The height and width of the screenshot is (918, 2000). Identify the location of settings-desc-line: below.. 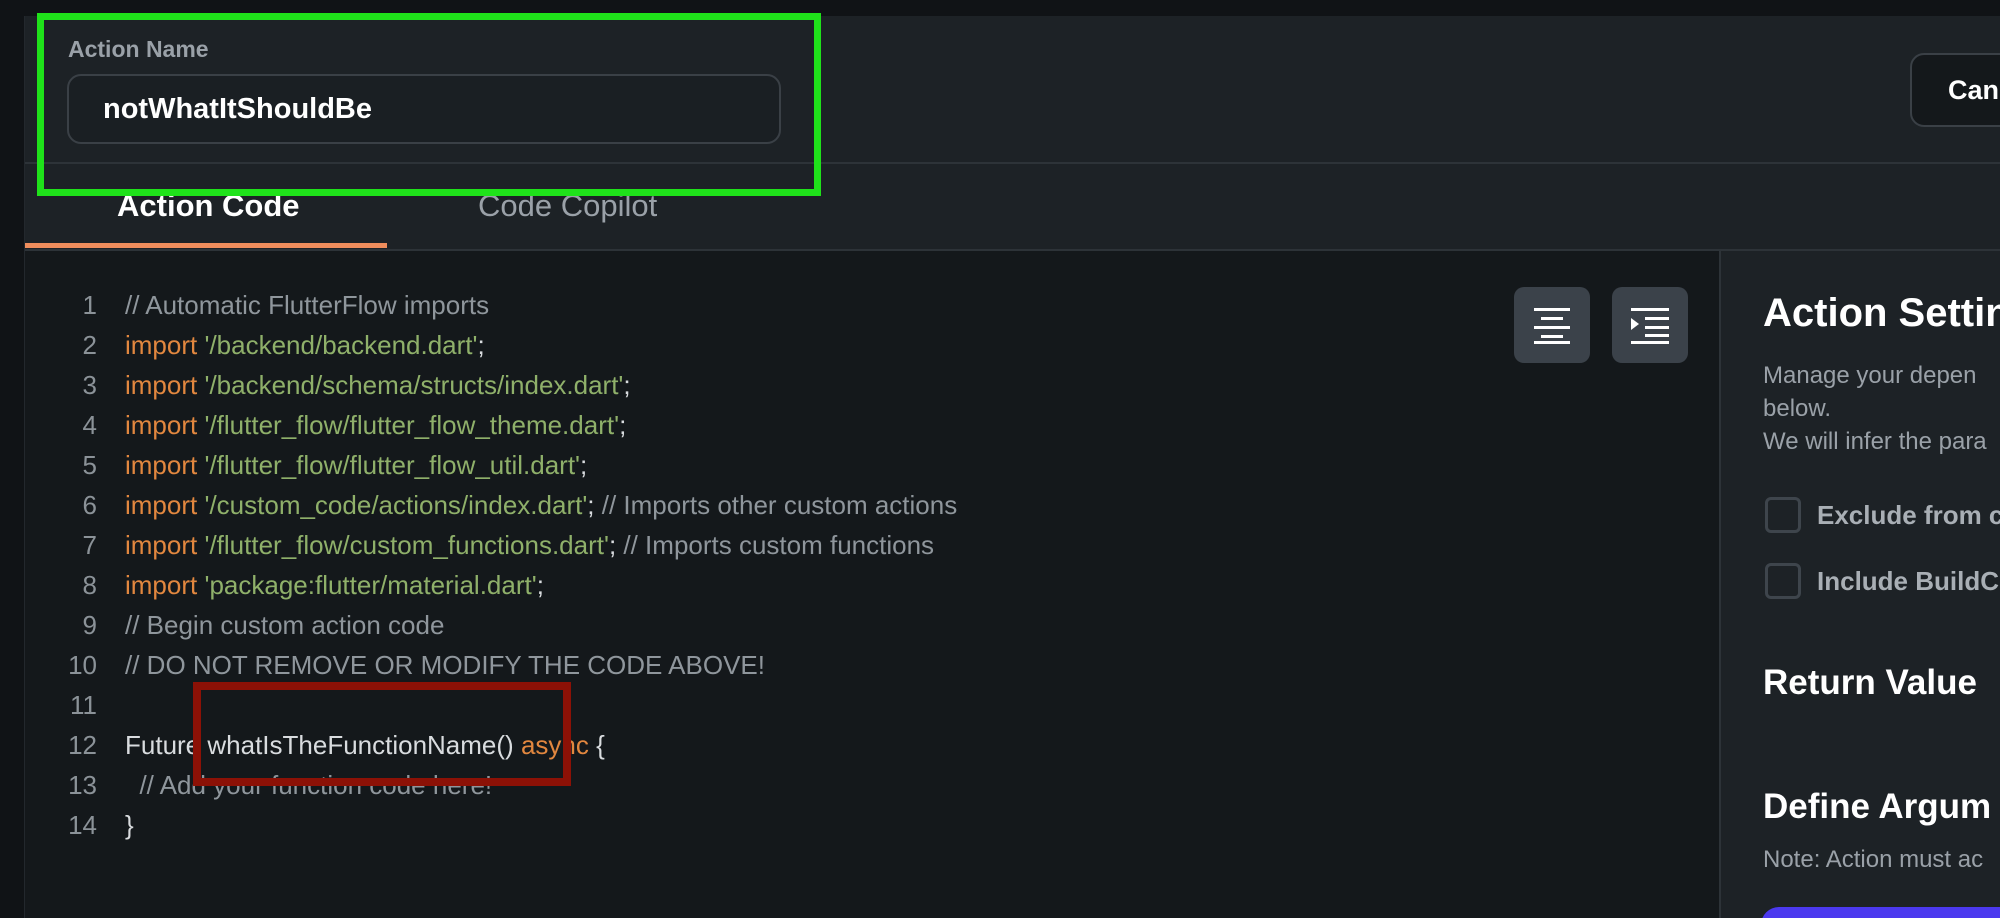
(1797, 408).